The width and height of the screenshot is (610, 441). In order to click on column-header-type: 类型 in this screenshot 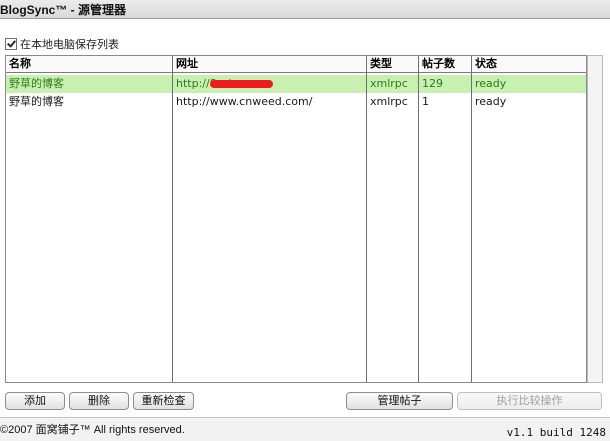, I will do `click(393, 64)`.